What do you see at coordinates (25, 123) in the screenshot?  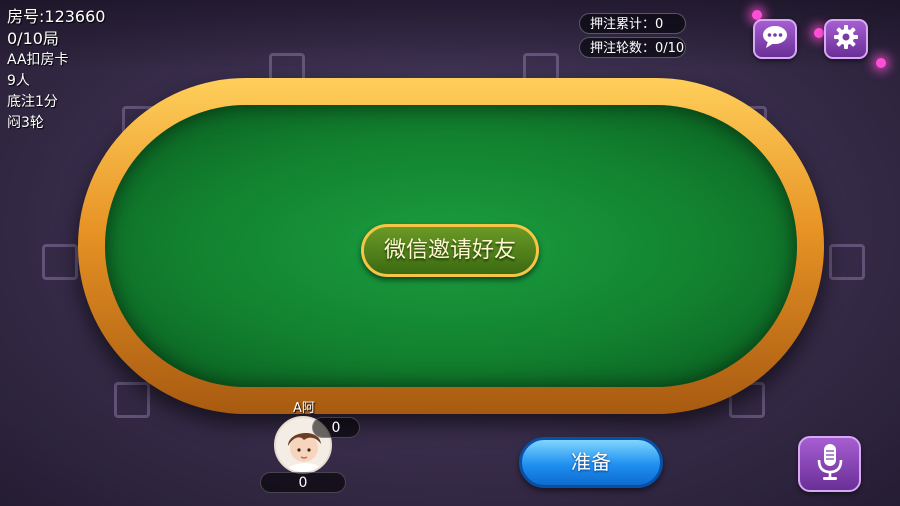 I see `blind-rounds: 闷3轮` at bounding box center [25, 123].